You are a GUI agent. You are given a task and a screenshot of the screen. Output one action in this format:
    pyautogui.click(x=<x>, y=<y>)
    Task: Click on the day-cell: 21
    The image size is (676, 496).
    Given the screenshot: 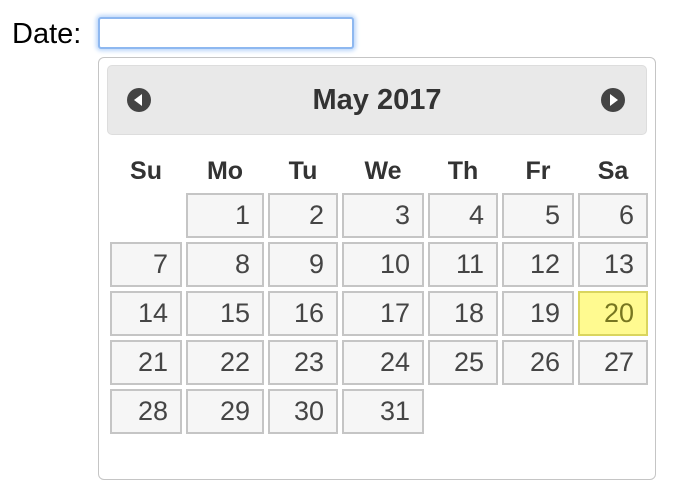 What is the action you would take?
    pyautogui.click(x=146, y=362)
    